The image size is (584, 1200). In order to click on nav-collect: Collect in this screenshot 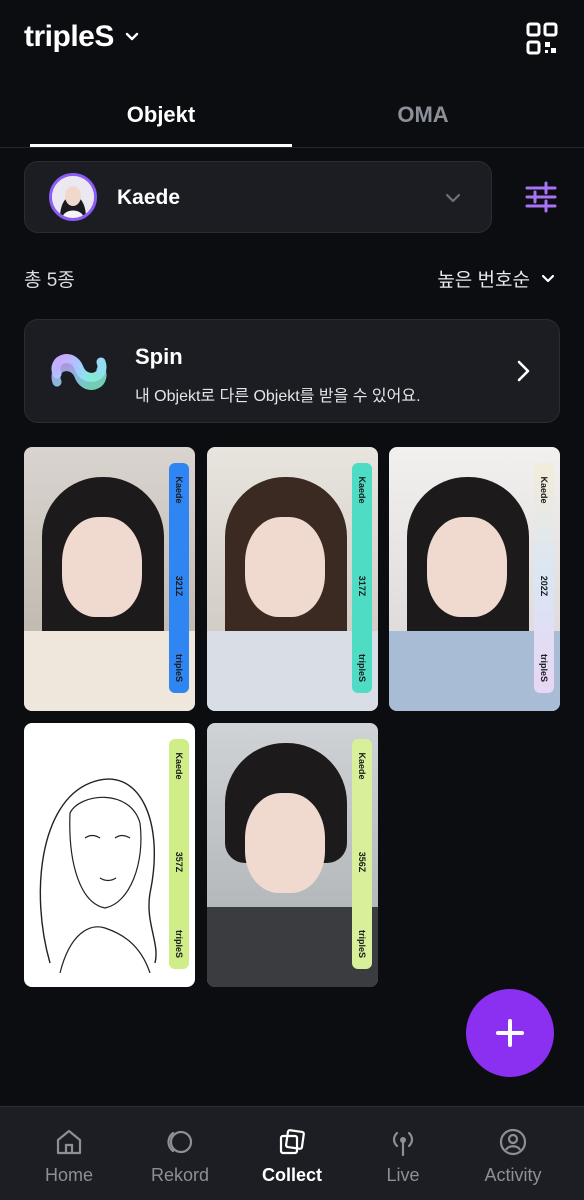, I will do `click(292, 1153)`.